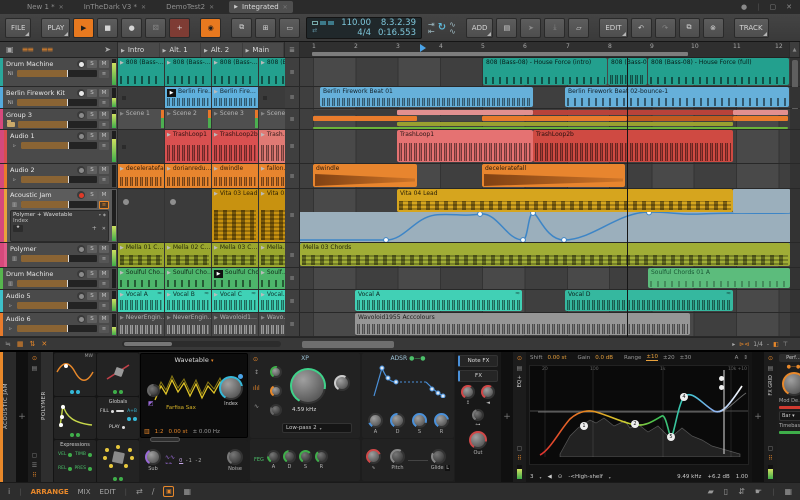 The height and width of the screenshot is (500, 800). What do you see at coordinates (718, 71) in the screenshot?
I see `arranger-clip: 808 (Bass-08) - House Force (full)` at bounding box center [718, 71].